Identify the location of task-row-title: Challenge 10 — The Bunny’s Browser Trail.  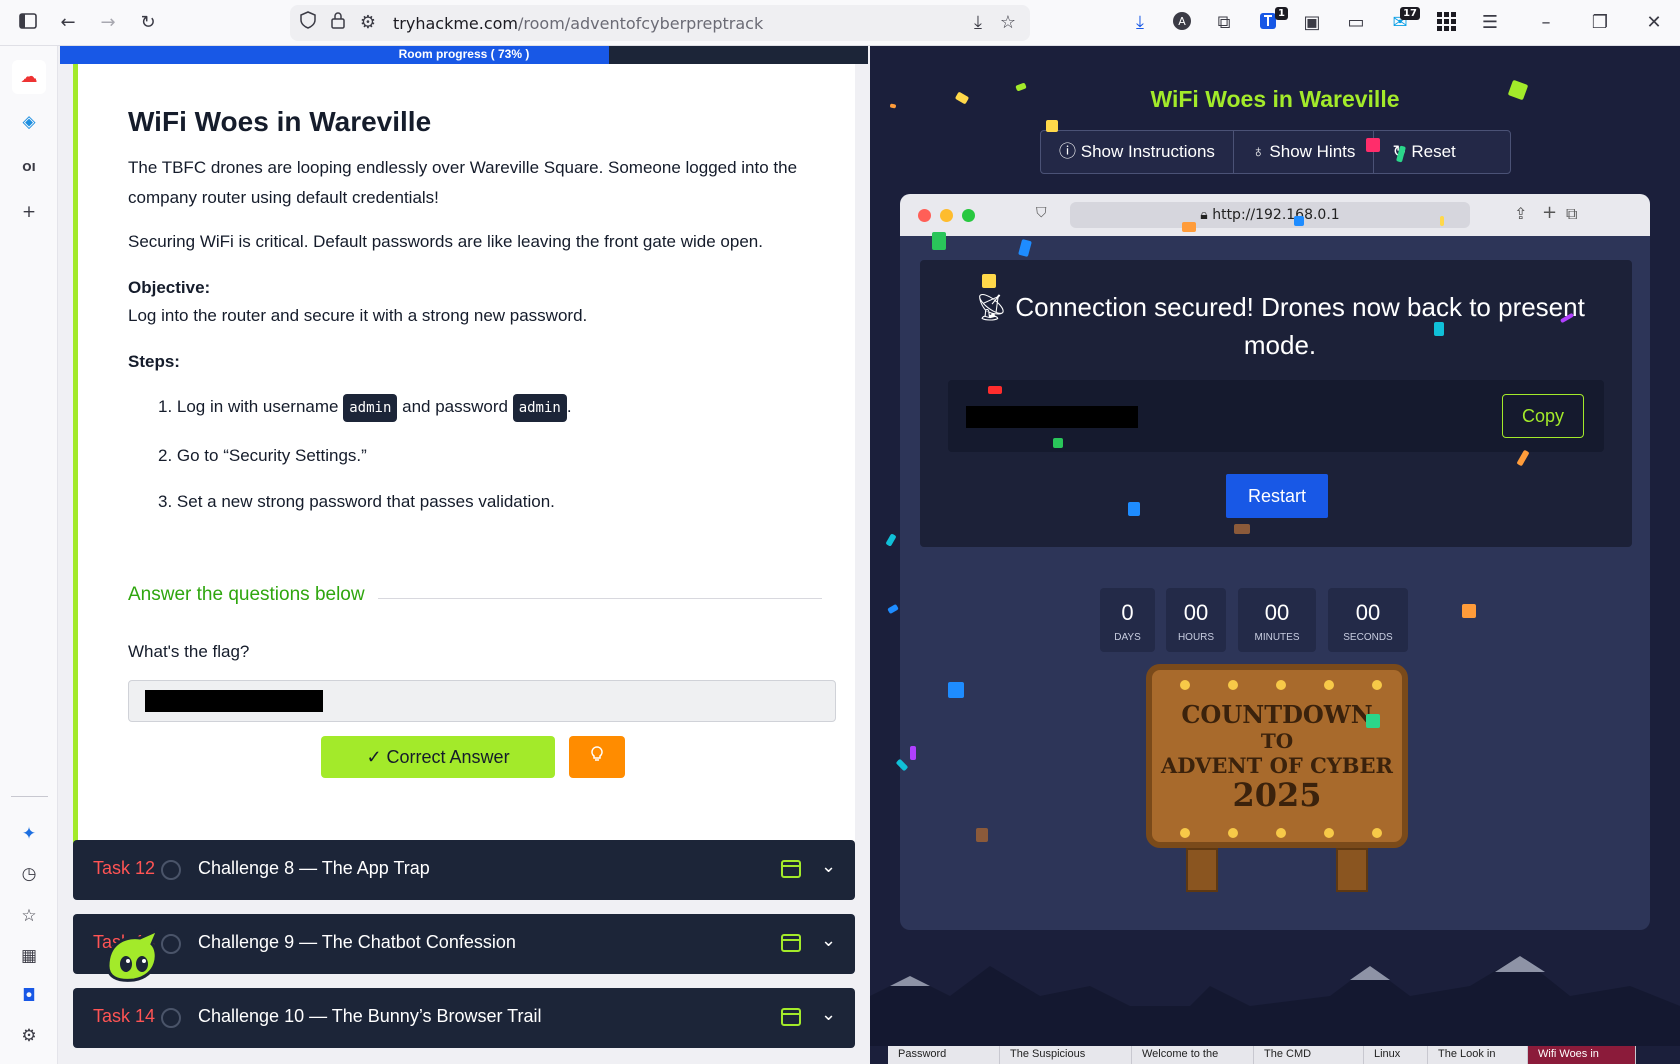
(370, 1016).